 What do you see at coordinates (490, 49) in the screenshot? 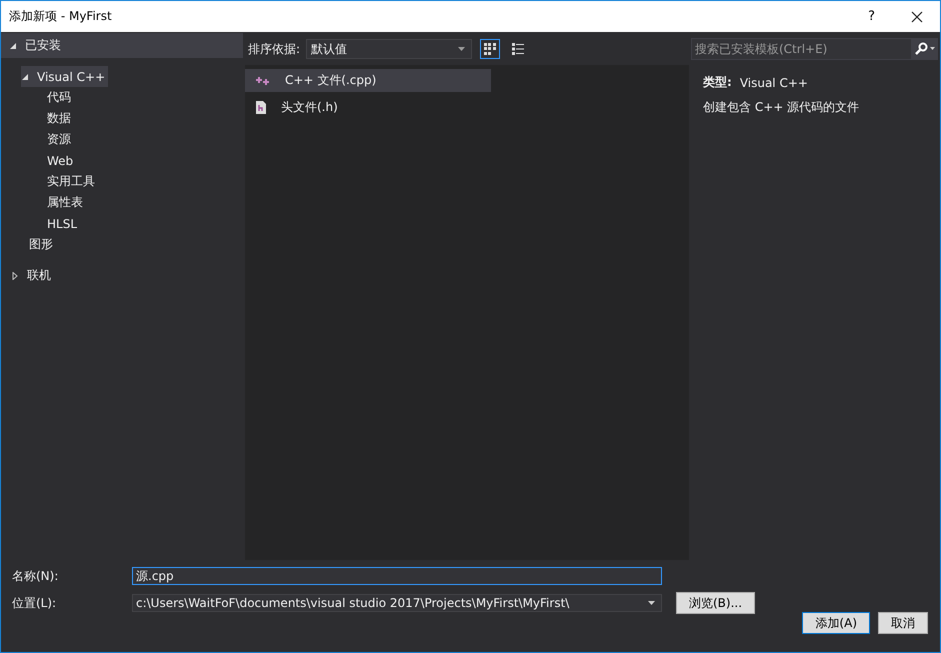
I see `grid-view-button` at bounding box center [490, 49].